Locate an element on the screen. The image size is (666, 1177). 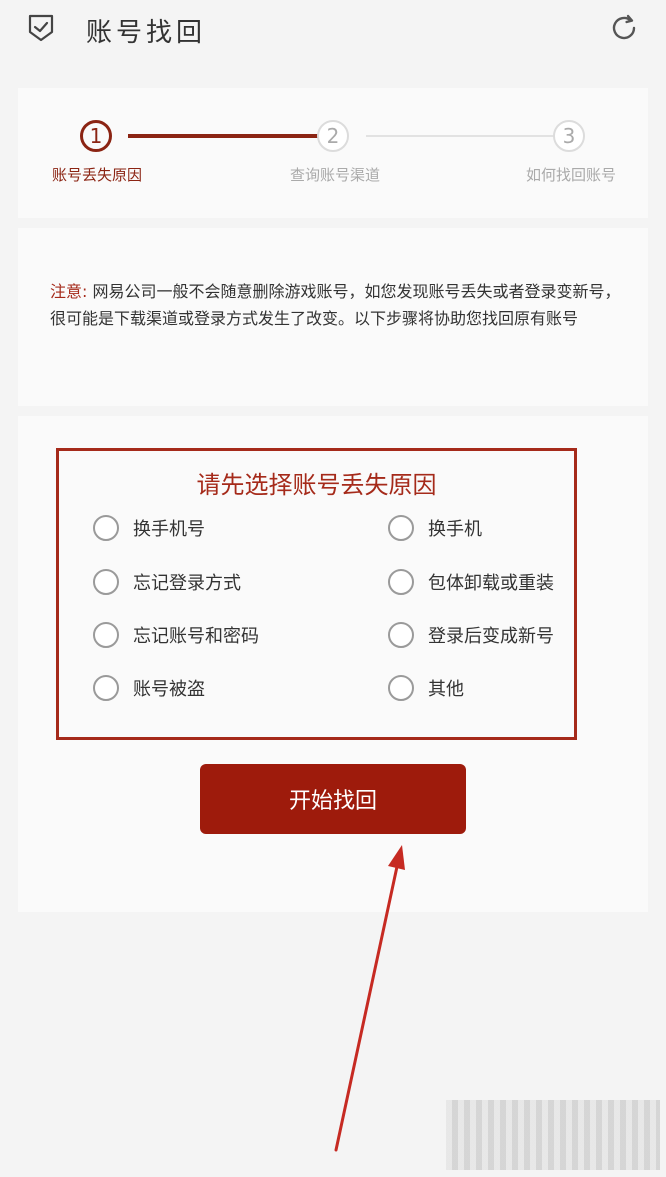
step-connector-inactive is located at coordinates (469, 136).